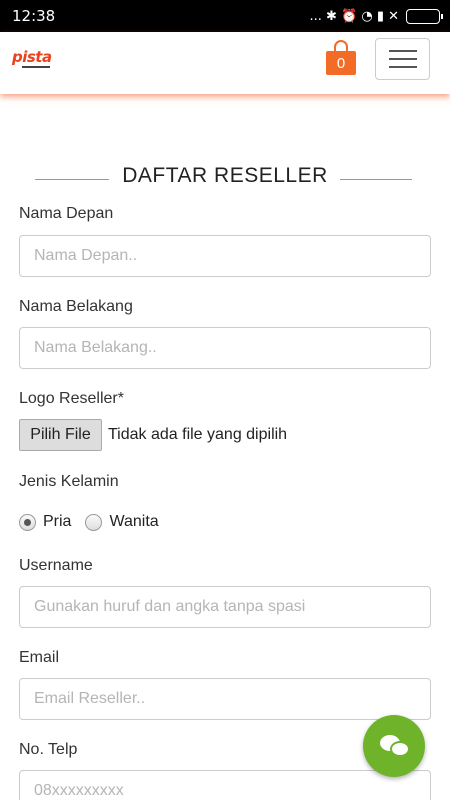  Describe the element at coordinates (71, 398) in the screenshot. I see `logo-label: Logo Reseller*` at that location.